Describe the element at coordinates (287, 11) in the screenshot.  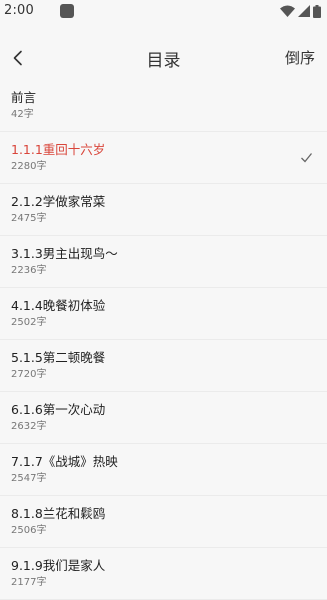
I see `wifi-icon` at that location.